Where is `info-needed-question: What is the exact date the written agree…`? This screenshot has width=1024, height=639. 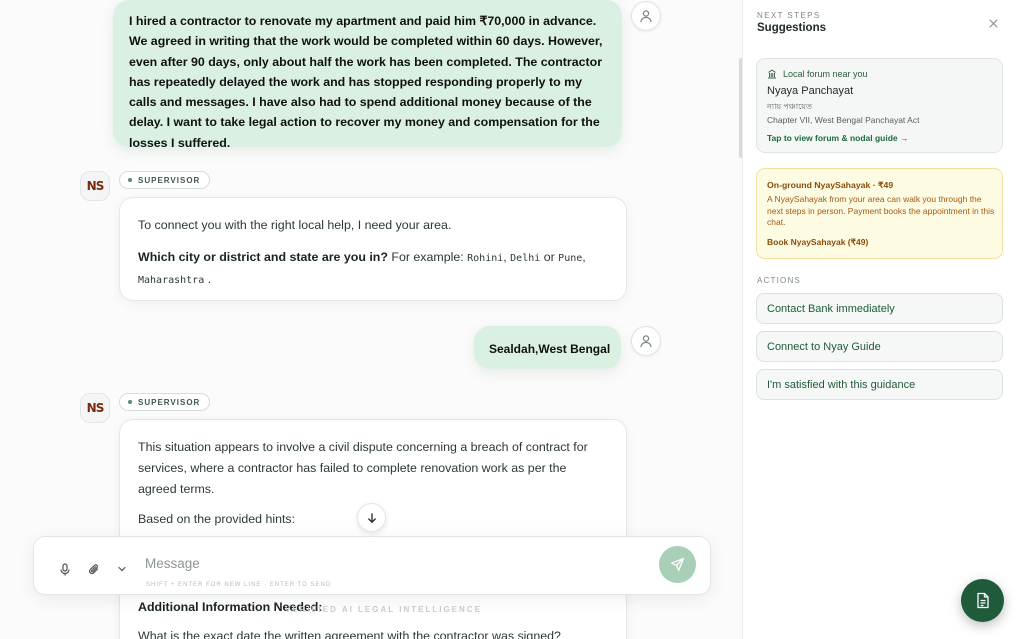
info-needed-question: What is the exact date the written agree… is located at coordinates (349, 634).